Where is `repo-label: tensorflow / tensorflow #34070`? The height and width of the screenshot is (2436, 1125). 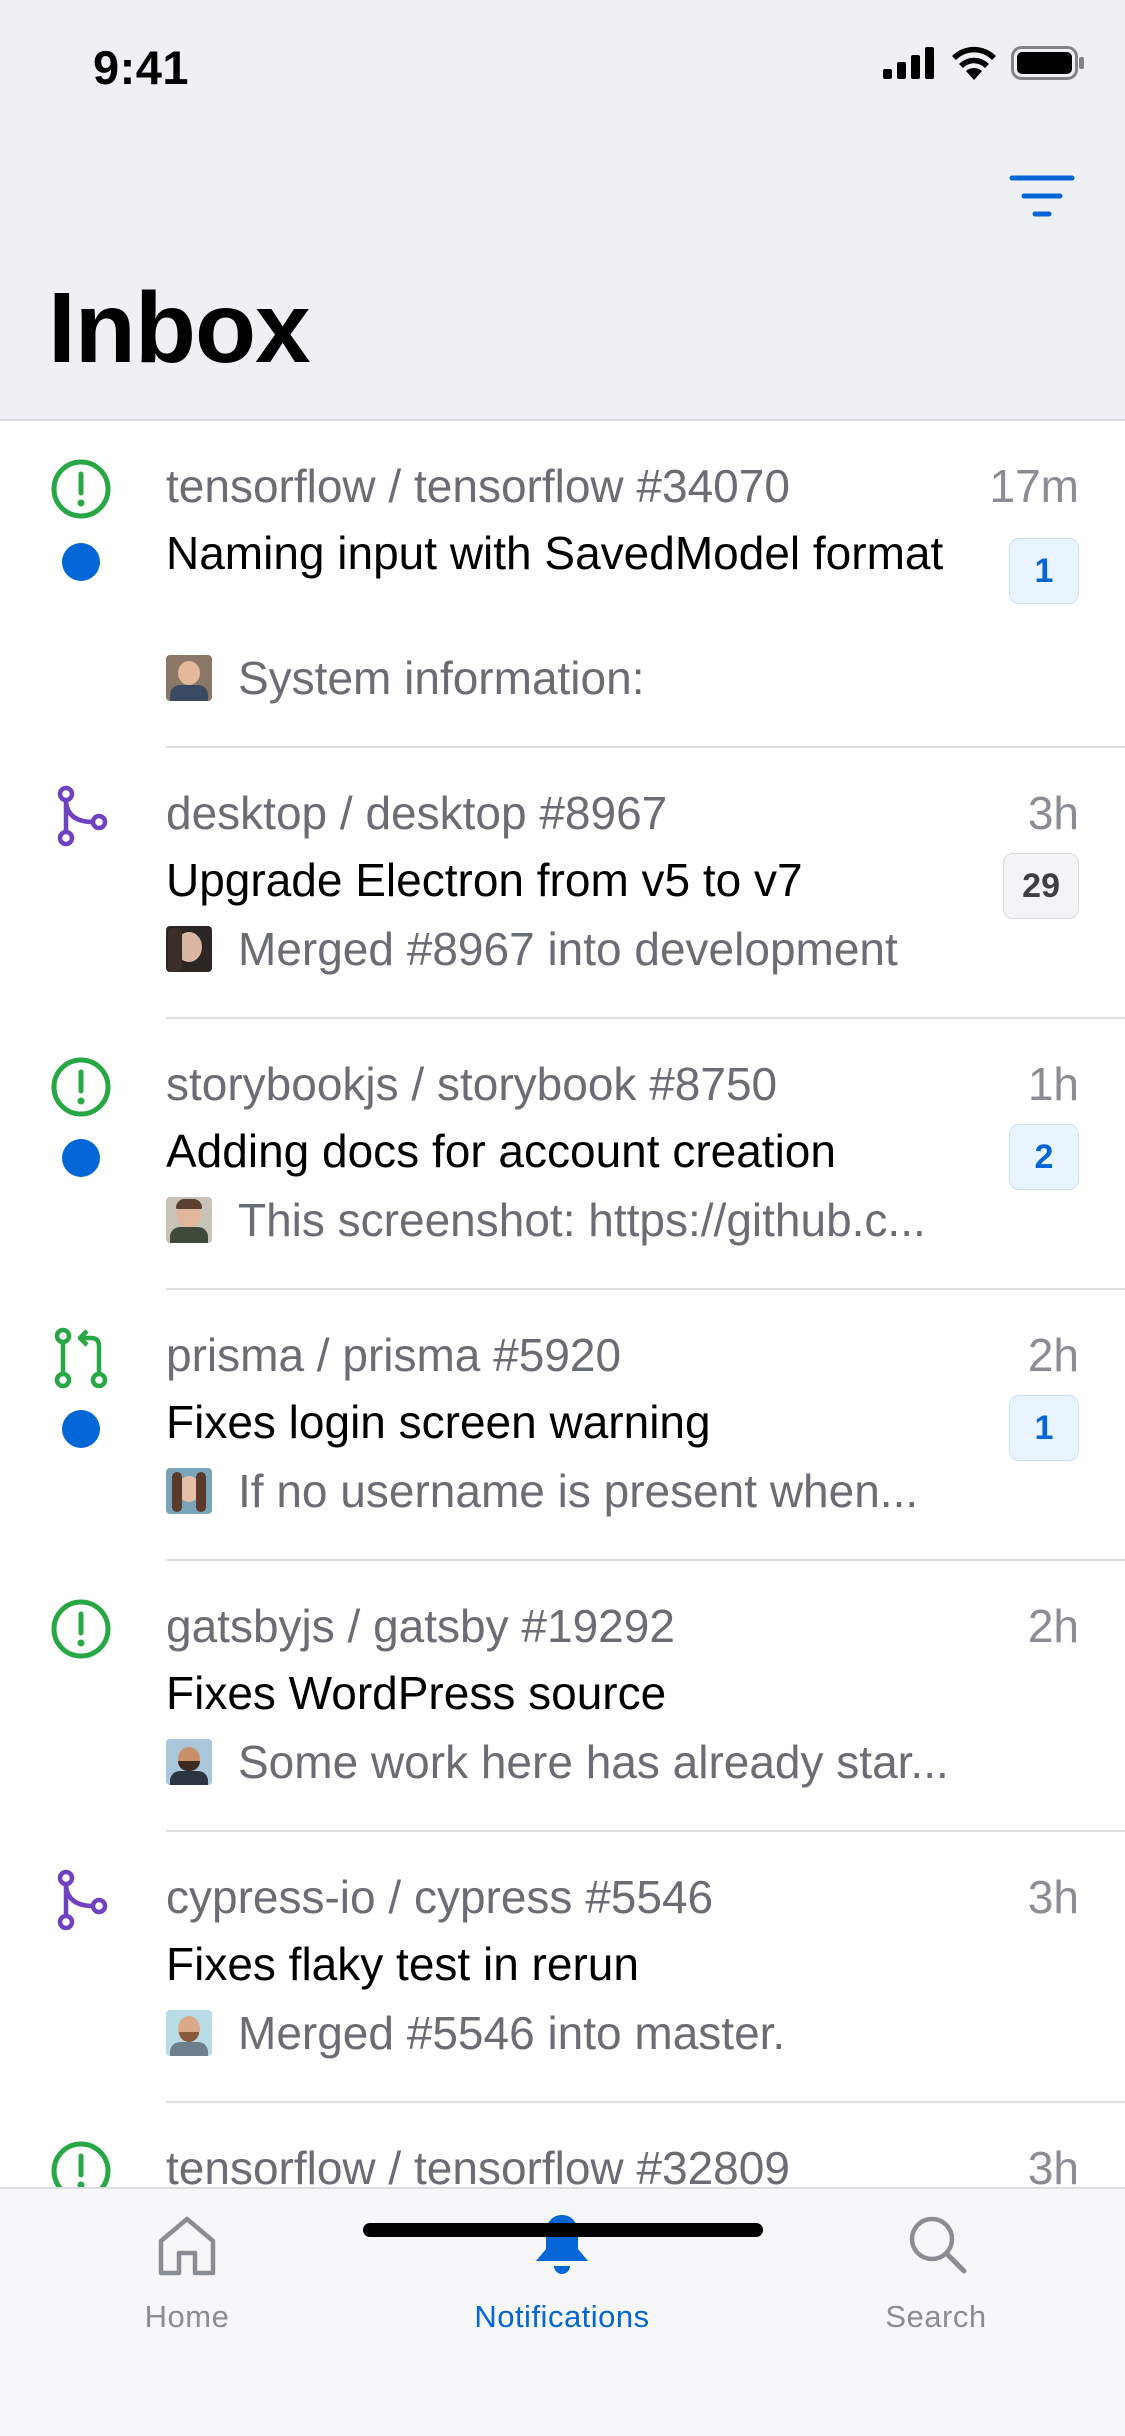 repo-label: tensorflow / tensorflow #34070 is located at coordinates (478, 486).